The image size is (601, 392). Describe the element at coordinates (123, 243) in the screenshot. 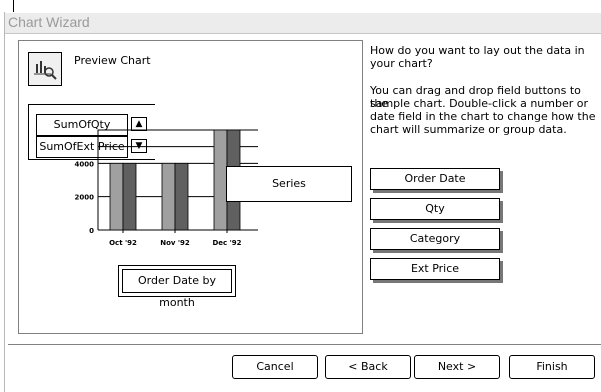

I see `x-tick-label: Oct '92` at that location.